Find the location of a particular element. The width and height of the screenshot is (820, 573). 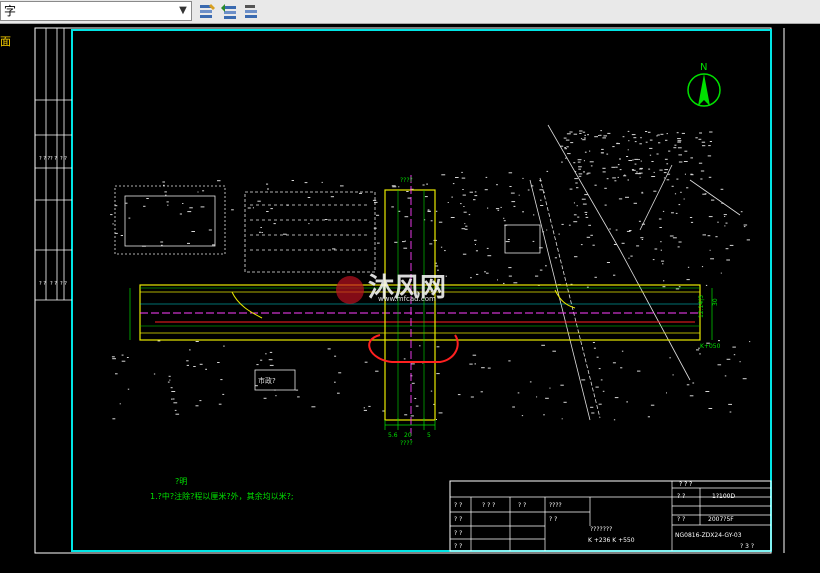

top-marks: ???? is located at coordinates (406, 180).